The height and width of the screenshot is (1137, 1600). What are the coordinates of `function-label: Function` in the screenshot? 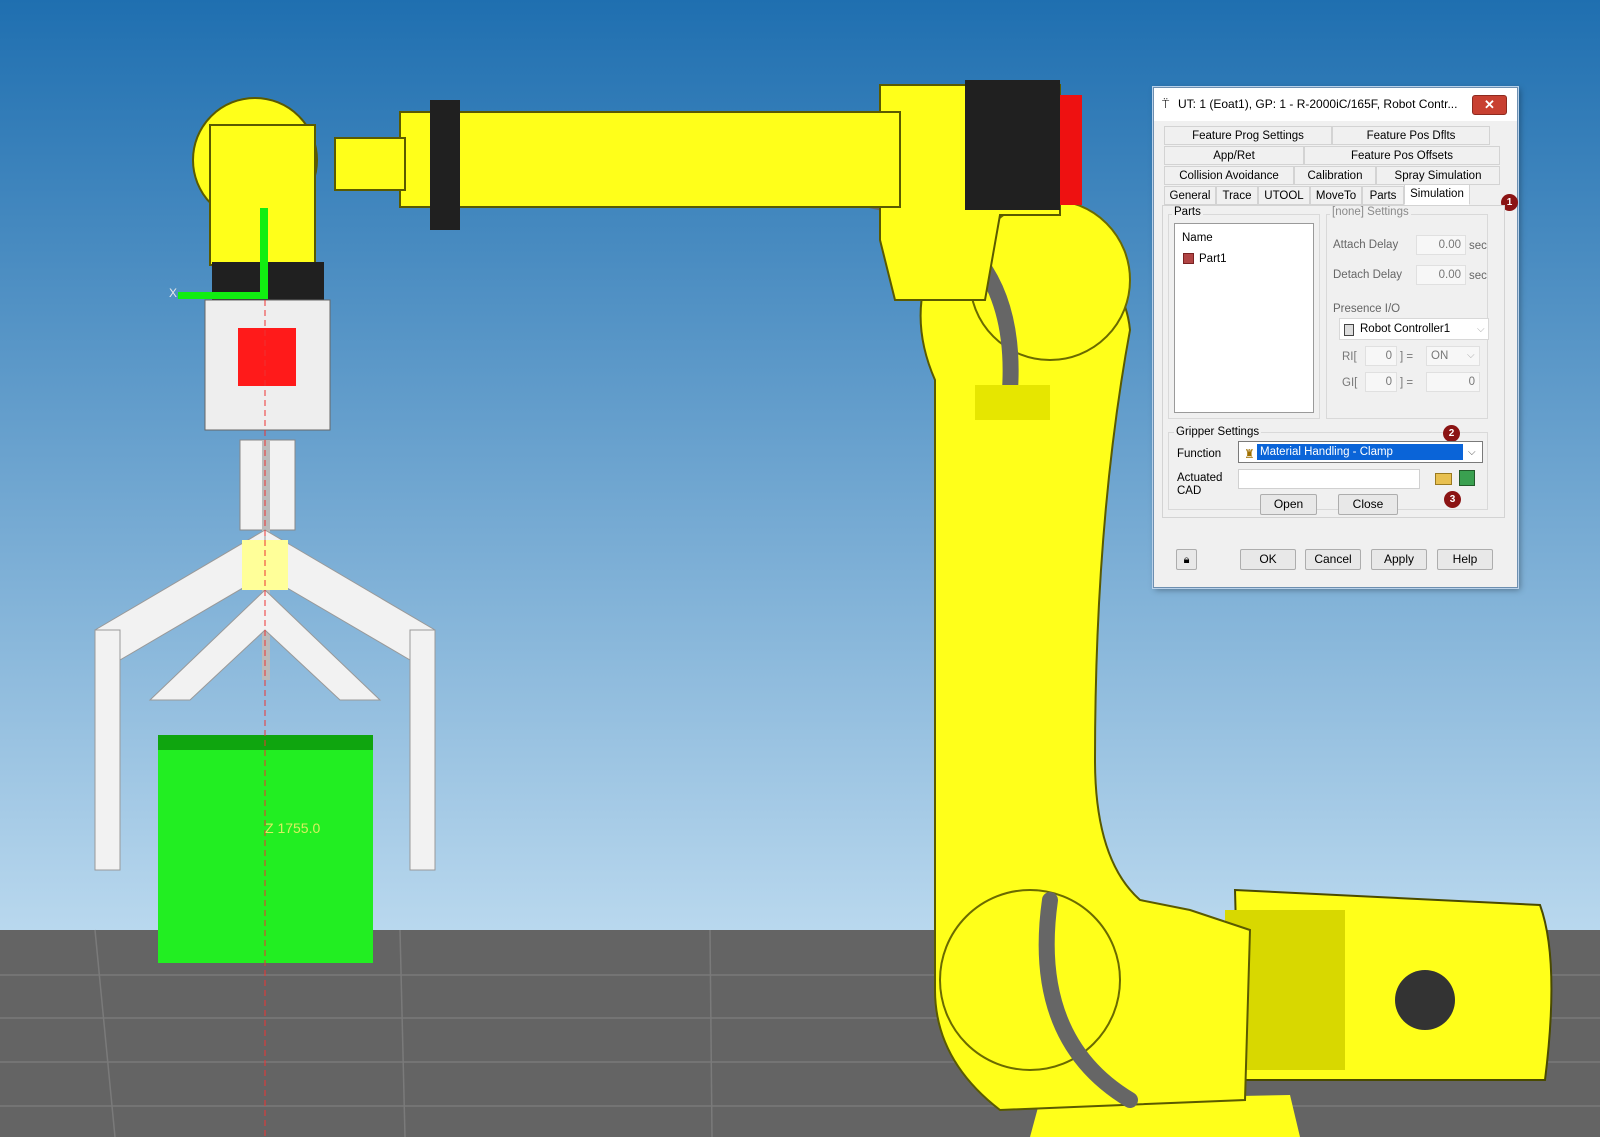 It's located at (1199, 454).